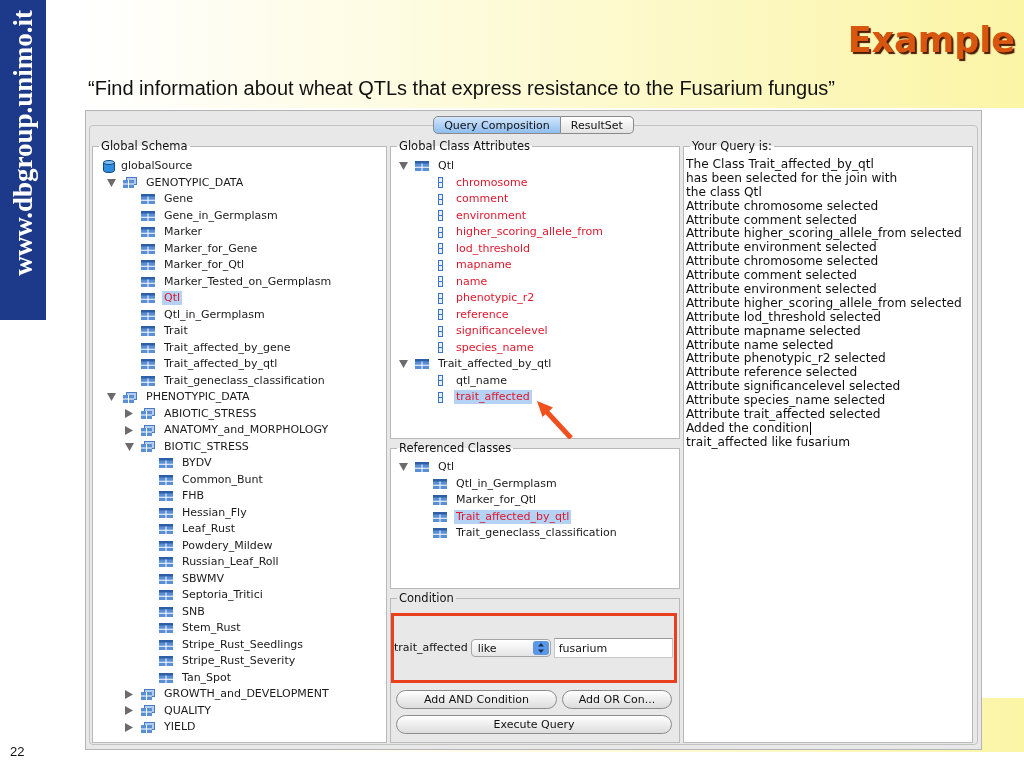 The height and width of the screenshot is (768, 1024). Describe the element at coordinates (214, 512) in the screenshot. I see `tree-item: Hessian_Fly` at that location.